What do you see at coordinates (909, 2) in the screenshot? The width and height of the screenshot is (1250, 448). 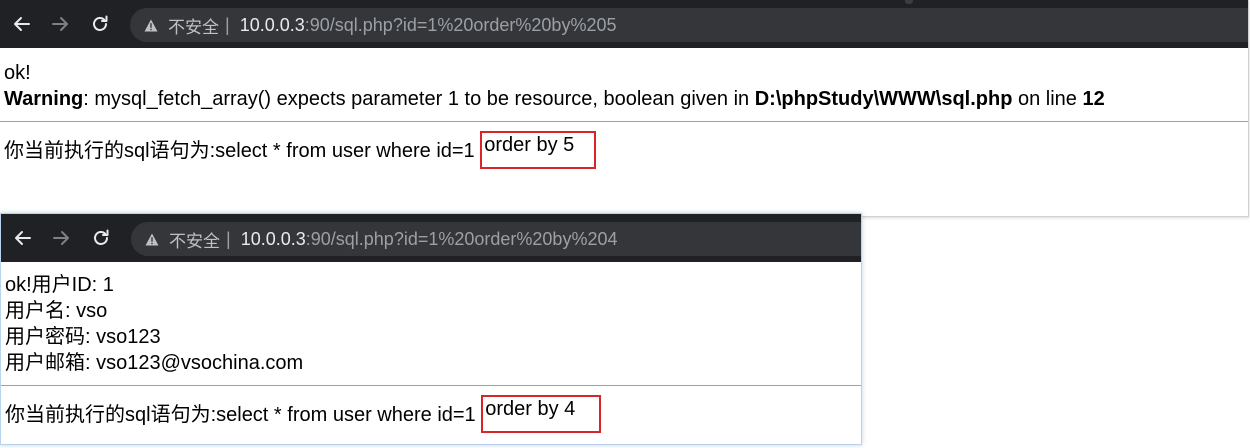 I see `tab-edge` at bounding box center [909, 2].